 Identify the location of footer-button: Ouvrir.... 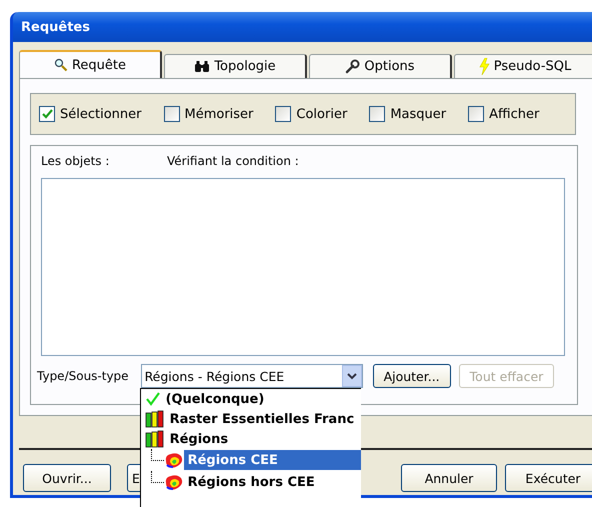
(67, 478).